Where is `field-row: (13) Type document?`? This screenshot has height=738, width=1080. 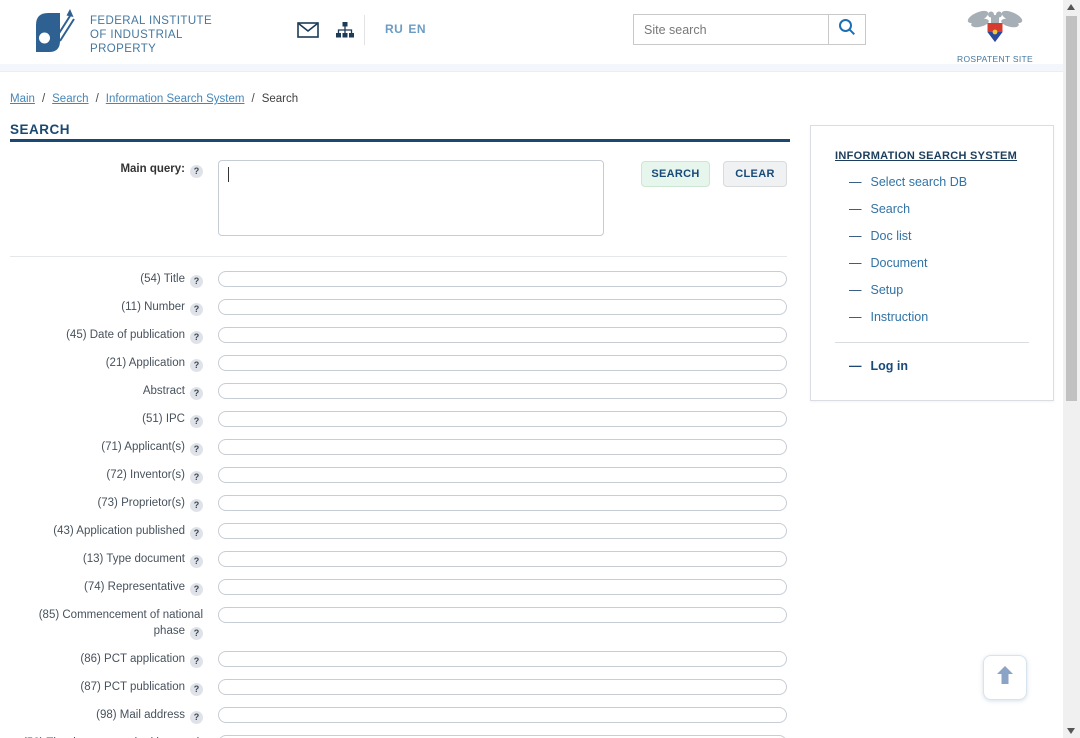 field-row: (13) Type document? is located at coordinates (398, 559).